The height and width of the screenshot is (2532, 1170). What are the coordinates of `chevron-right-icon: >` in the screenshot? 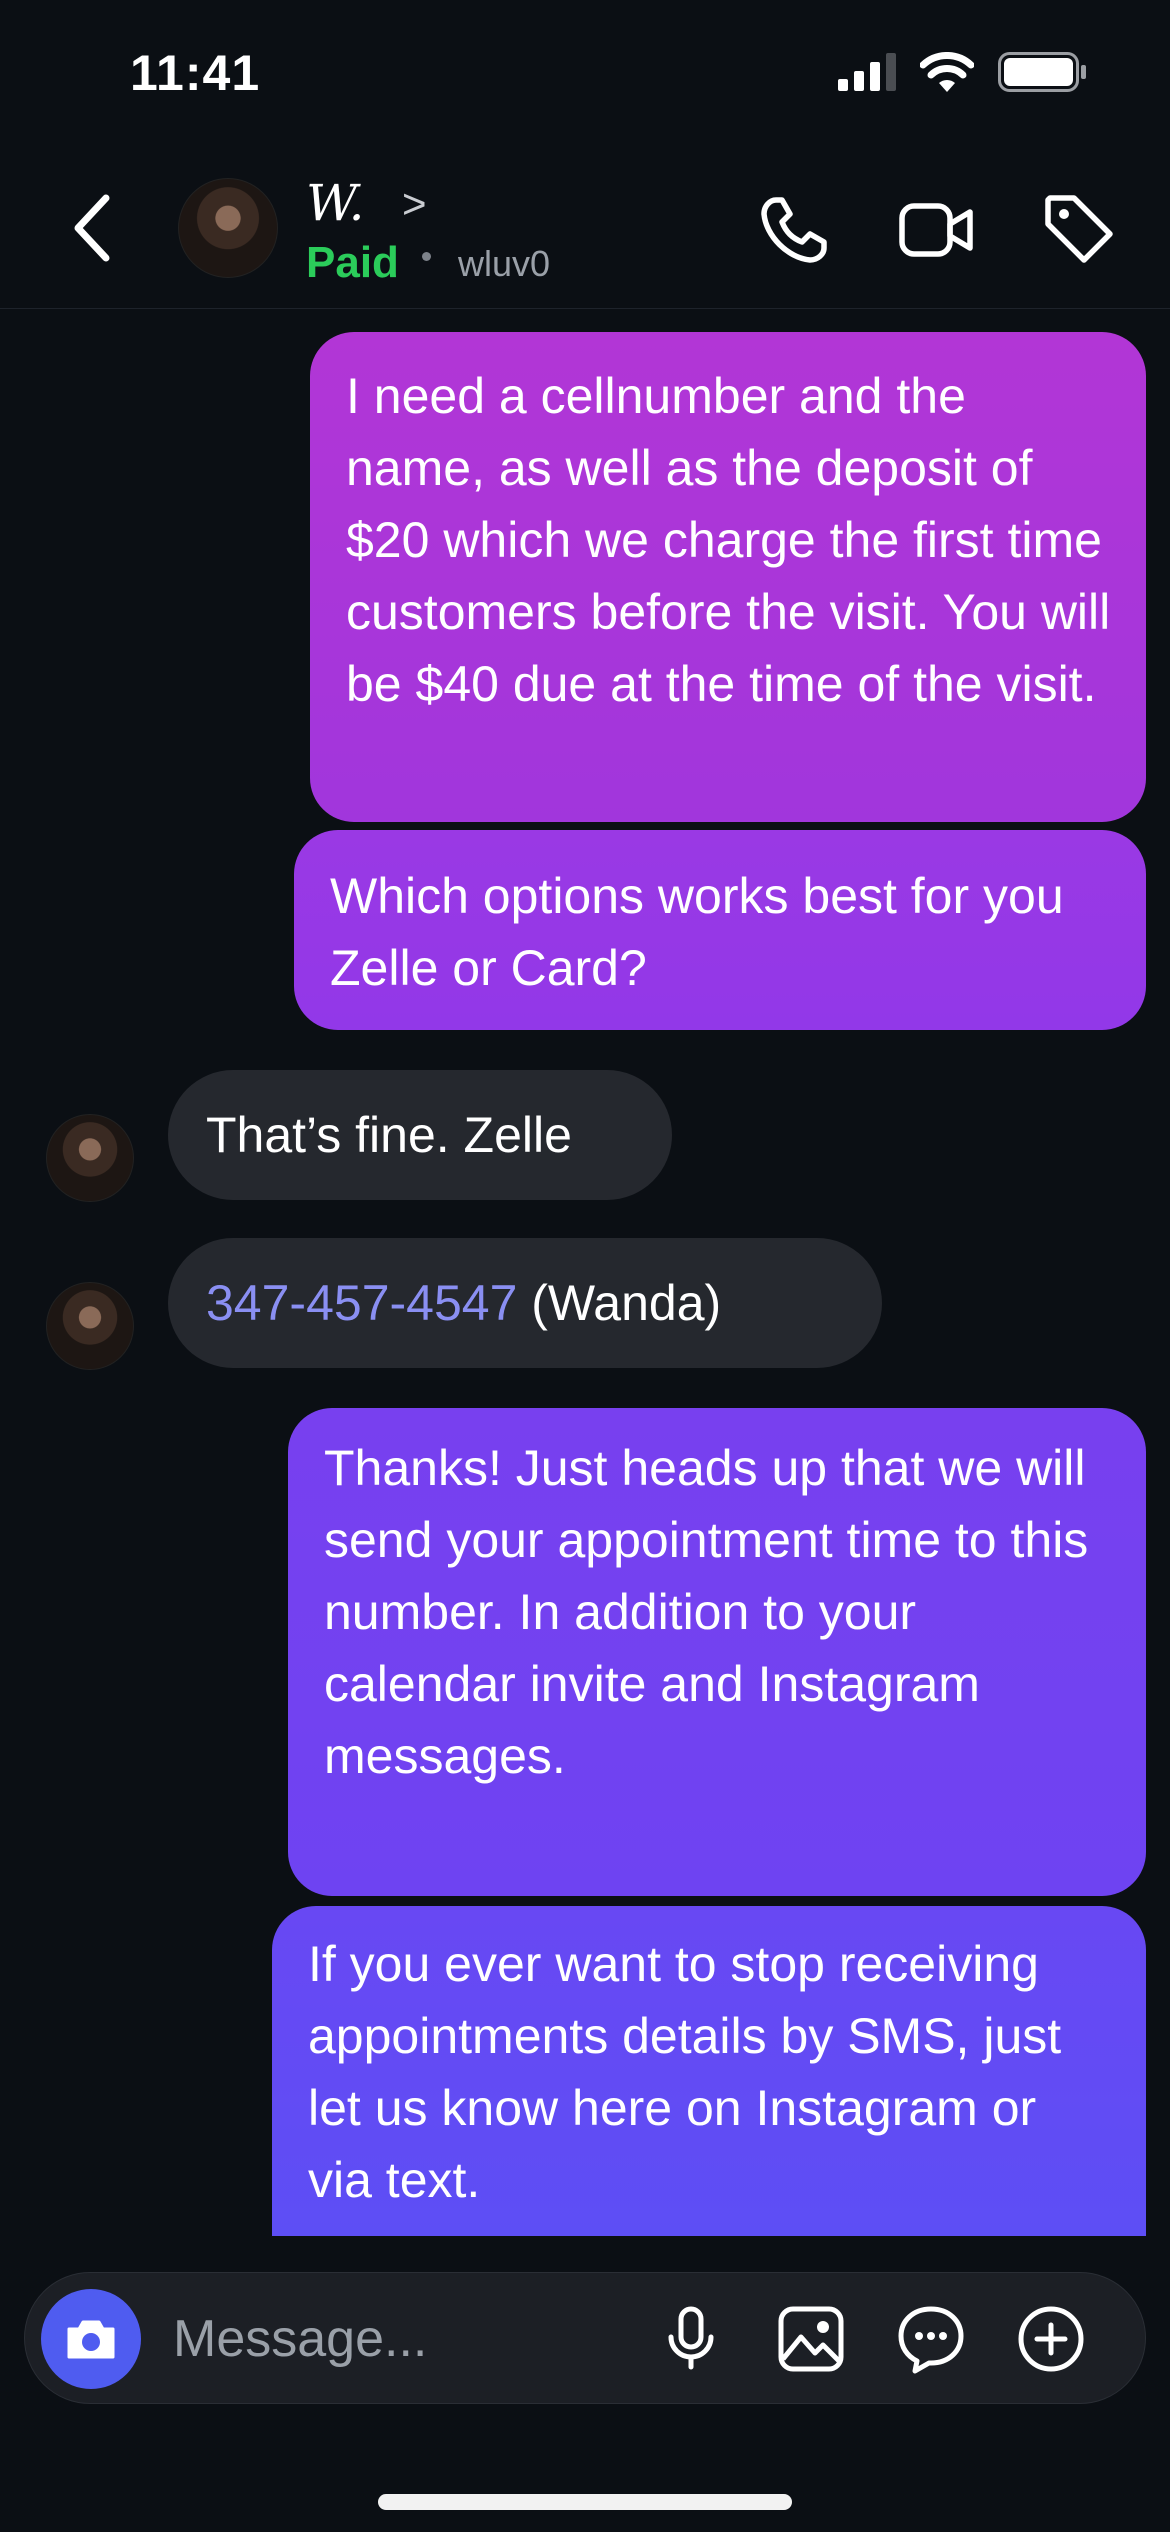 It's located at (414, 204).